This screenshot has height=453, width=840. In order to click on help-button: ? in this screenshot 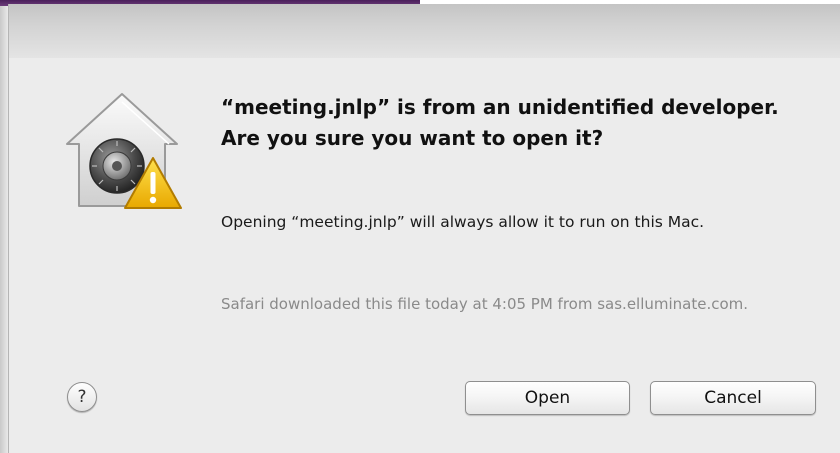, I will do `click(82, 397)`.